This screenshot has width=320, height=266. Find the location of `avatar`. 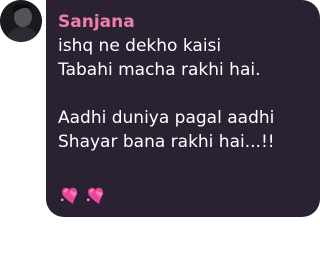

avatar is located at coordinates (21, 21).